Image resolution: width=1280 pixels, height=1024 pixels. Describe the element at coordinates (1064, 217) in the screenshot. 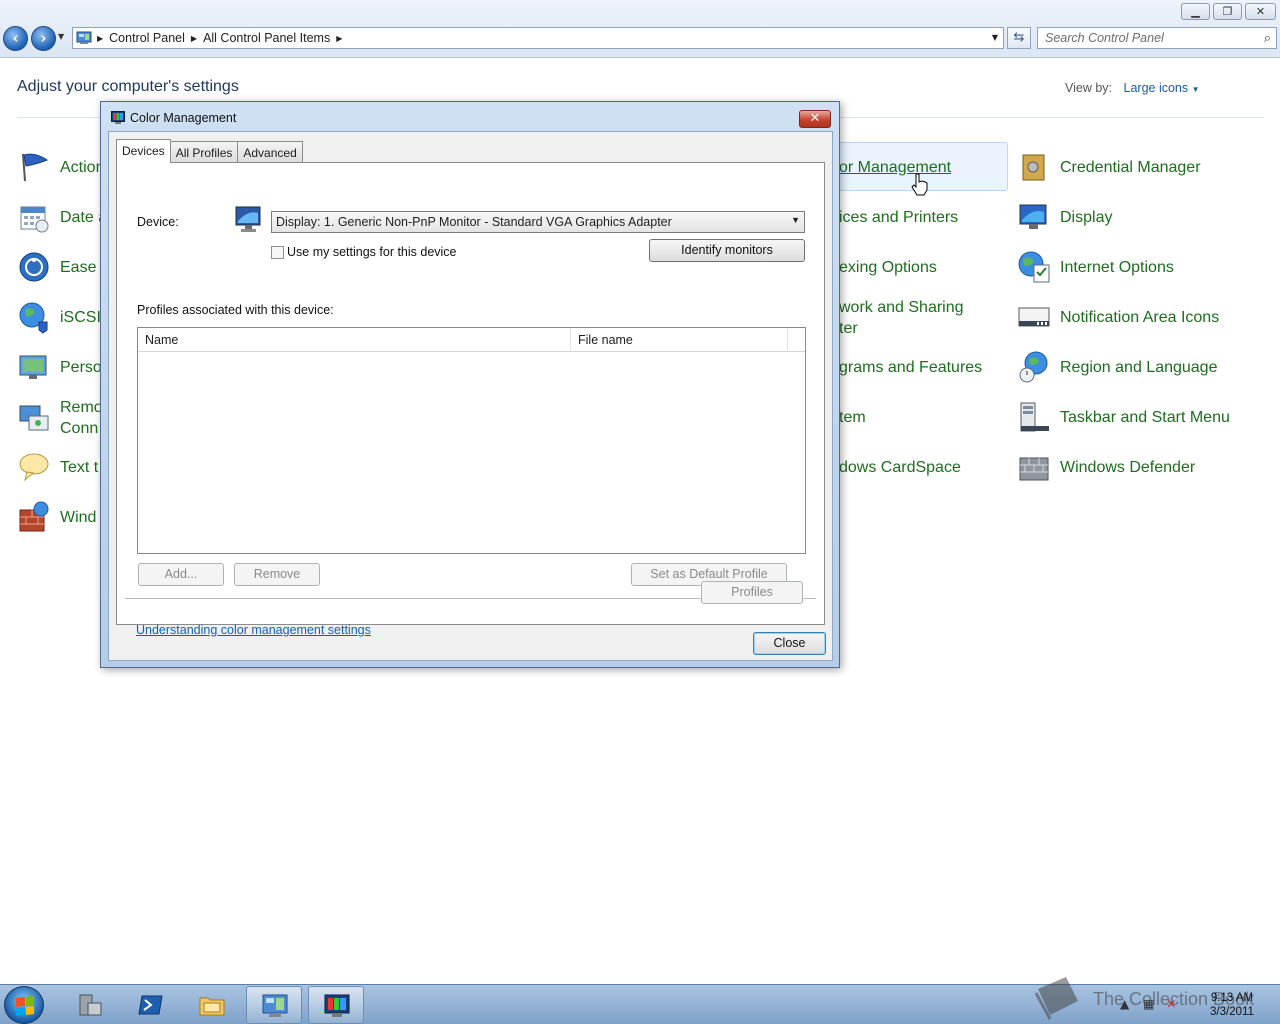

I see `cp-item-display: Display` at that location.